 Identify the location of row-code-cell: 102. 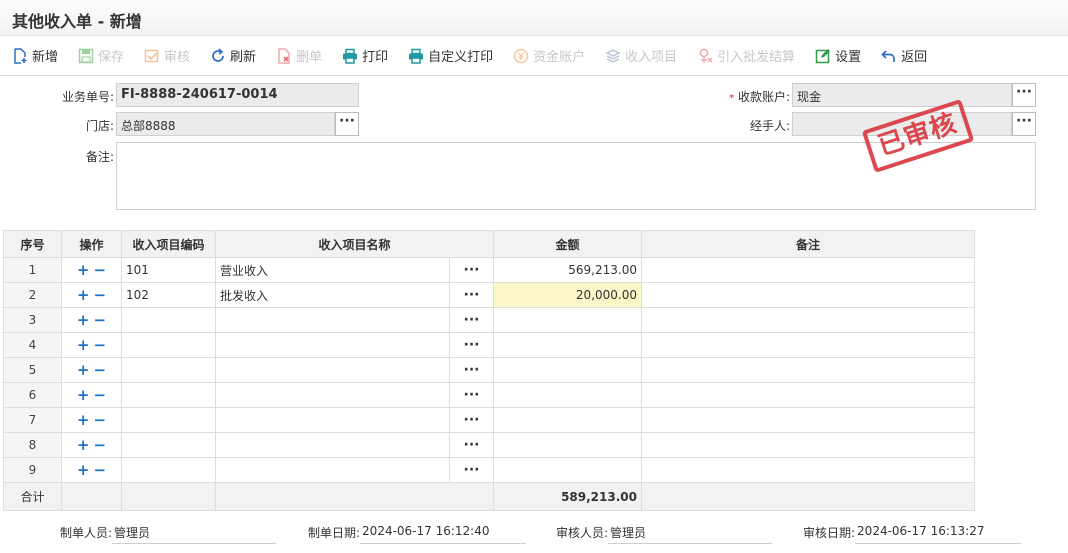
(168, 295).